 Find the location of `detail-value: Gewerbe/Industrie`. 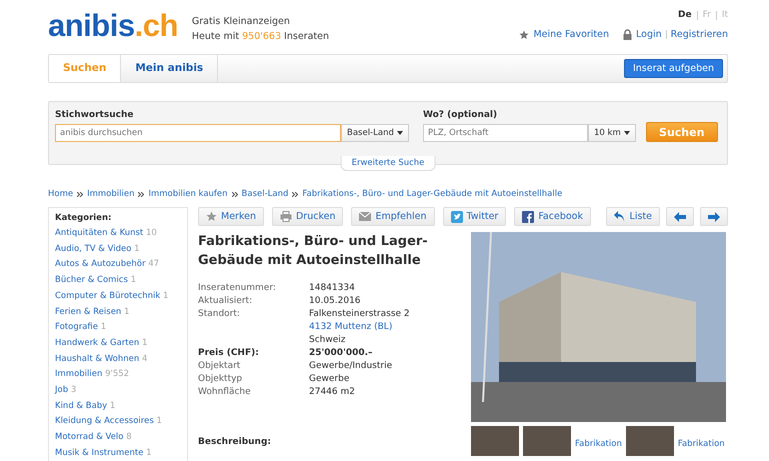

detail-value: Gewerbe/Industrie is located at coordinates (350, 366).